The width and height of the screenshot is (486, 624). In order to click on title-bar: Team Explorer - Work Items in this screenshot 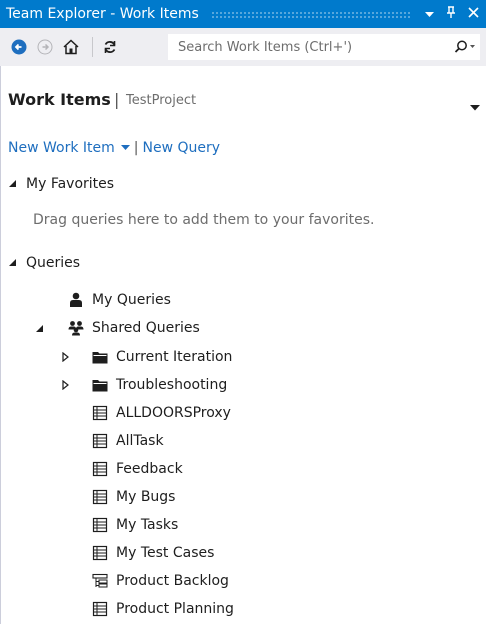, I will do `click(243, 14)`.